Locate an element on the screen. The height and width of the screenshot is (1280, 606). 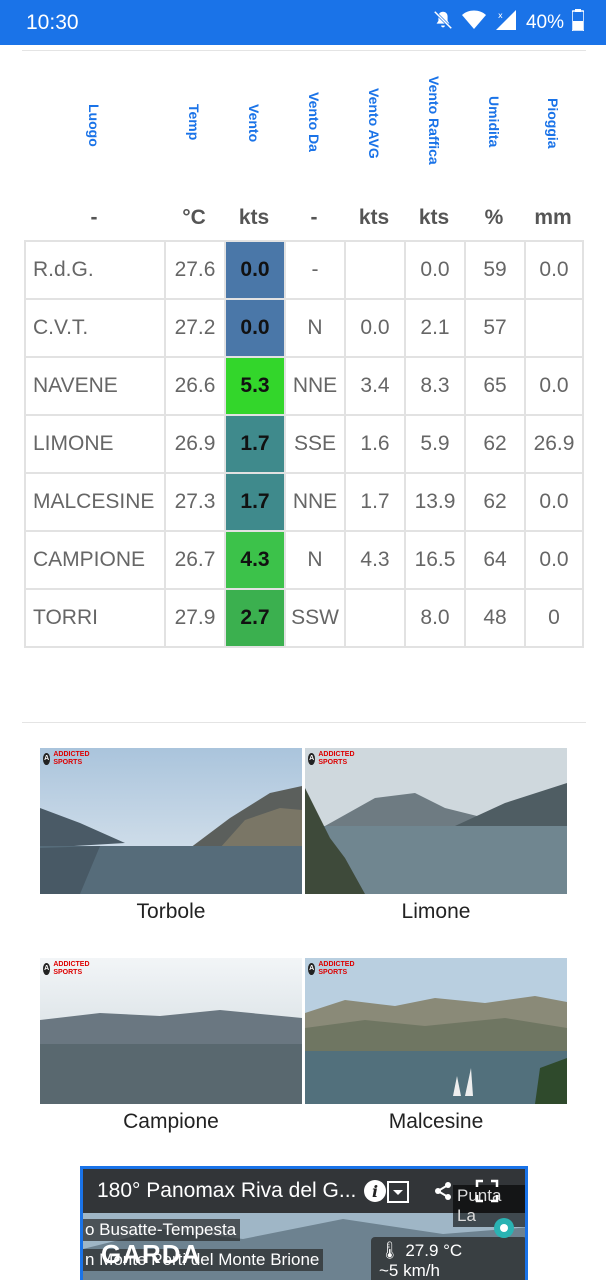
status-icons: x 40% is located at coordinates (508, 22).